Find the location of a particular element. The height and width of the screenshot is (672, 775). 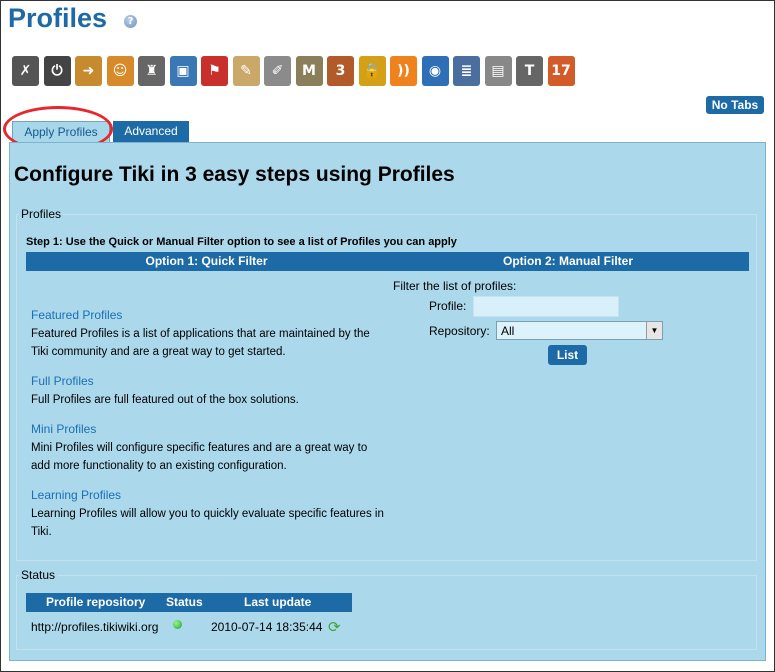

rss-icon: )) is located at coordinates (403, 71).